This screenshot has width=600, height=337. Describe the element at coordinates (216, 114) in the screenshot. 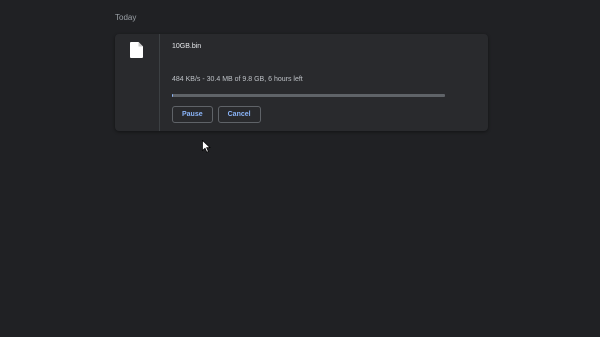

I see `download-actions: Pause Cancel` at that location.